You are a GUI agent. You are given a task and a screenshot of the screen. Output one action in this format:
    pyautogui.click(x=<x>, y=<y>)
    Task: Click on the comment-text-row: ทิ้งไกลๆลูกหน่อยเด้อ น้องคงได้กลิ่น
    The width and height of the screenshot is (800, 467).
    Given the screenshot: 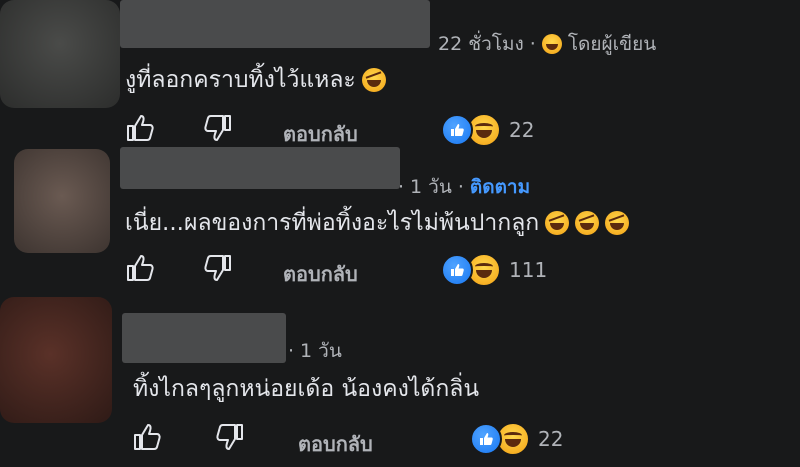 What is the action you would take?
    pyautogui.click(x=306, y=389)
    